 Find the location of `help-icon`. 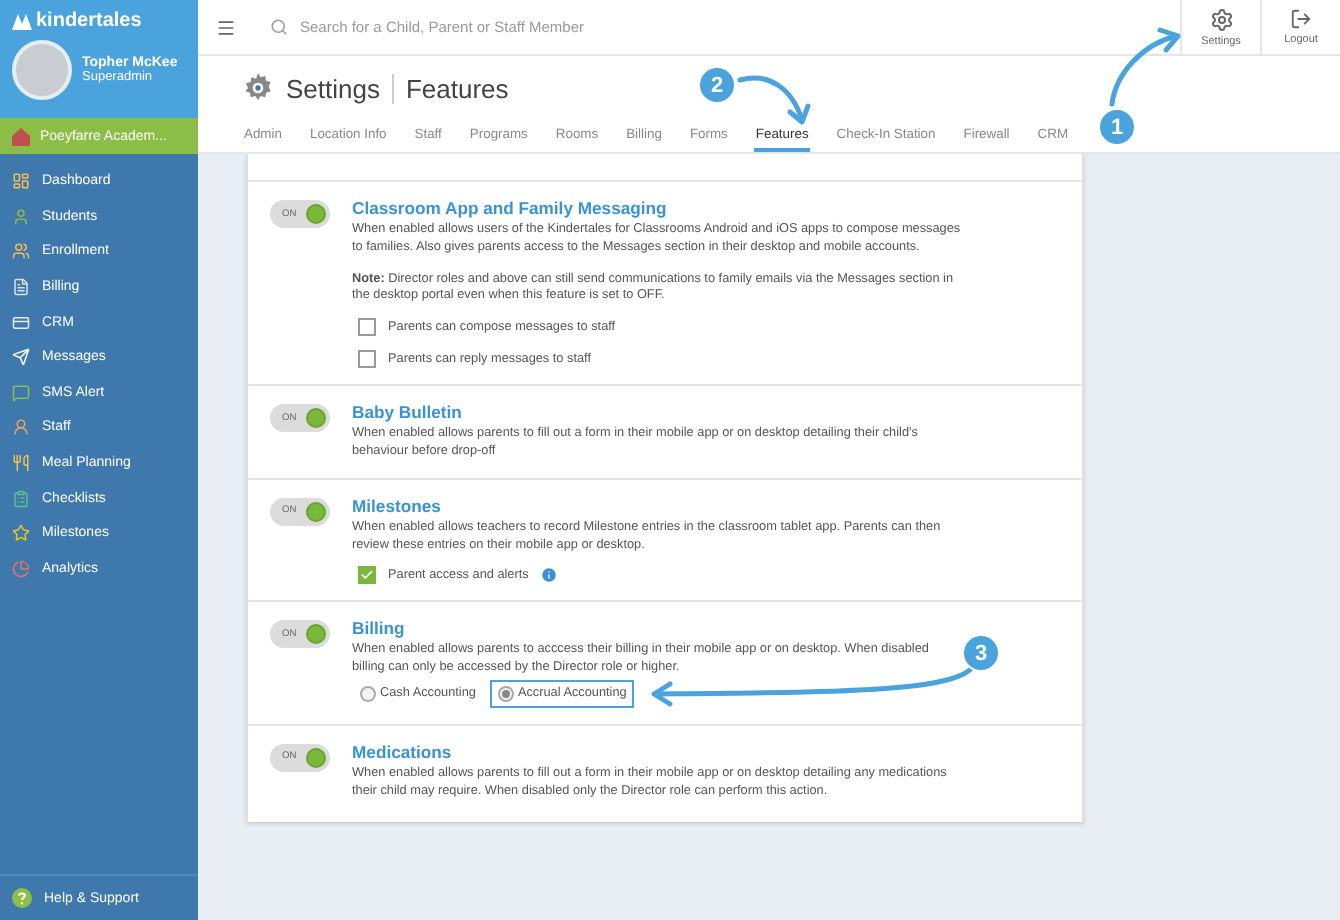

help-icon is located at coordinates (22, 898).